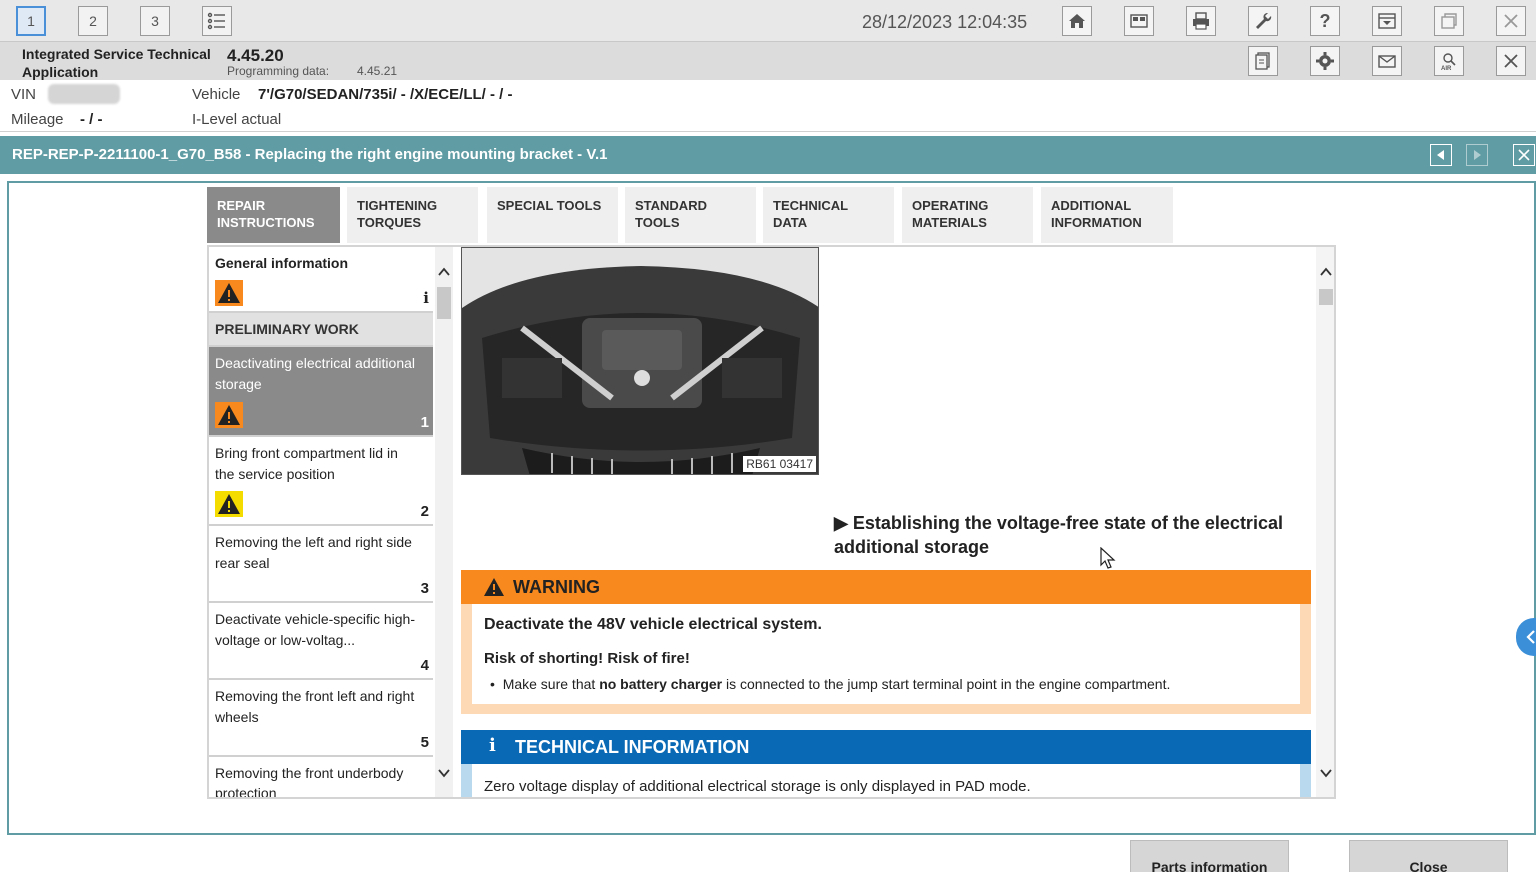 This screenshot has width=1536, height=872. What do you see at coordinates (1387, 61) in the screenshot?
I see `envelope-icon` at bounding box center [1387, 61].